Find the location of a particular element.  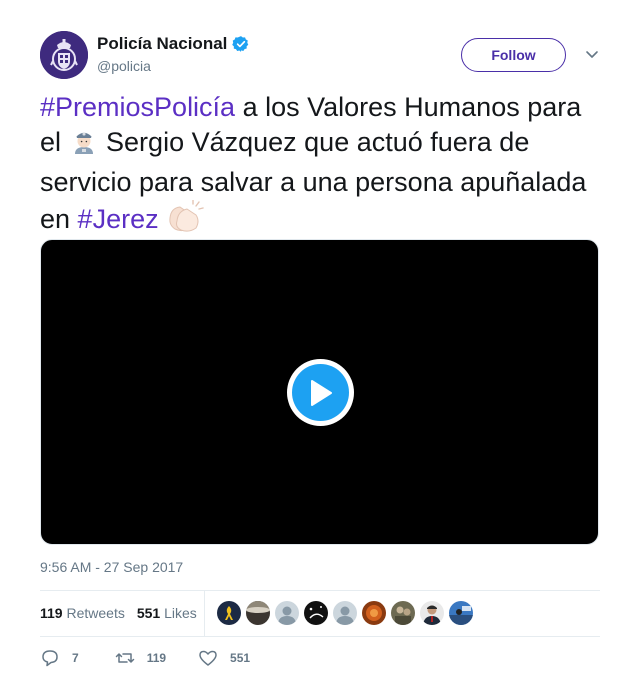

like-button: 551 is located at coordinates (224, 658).